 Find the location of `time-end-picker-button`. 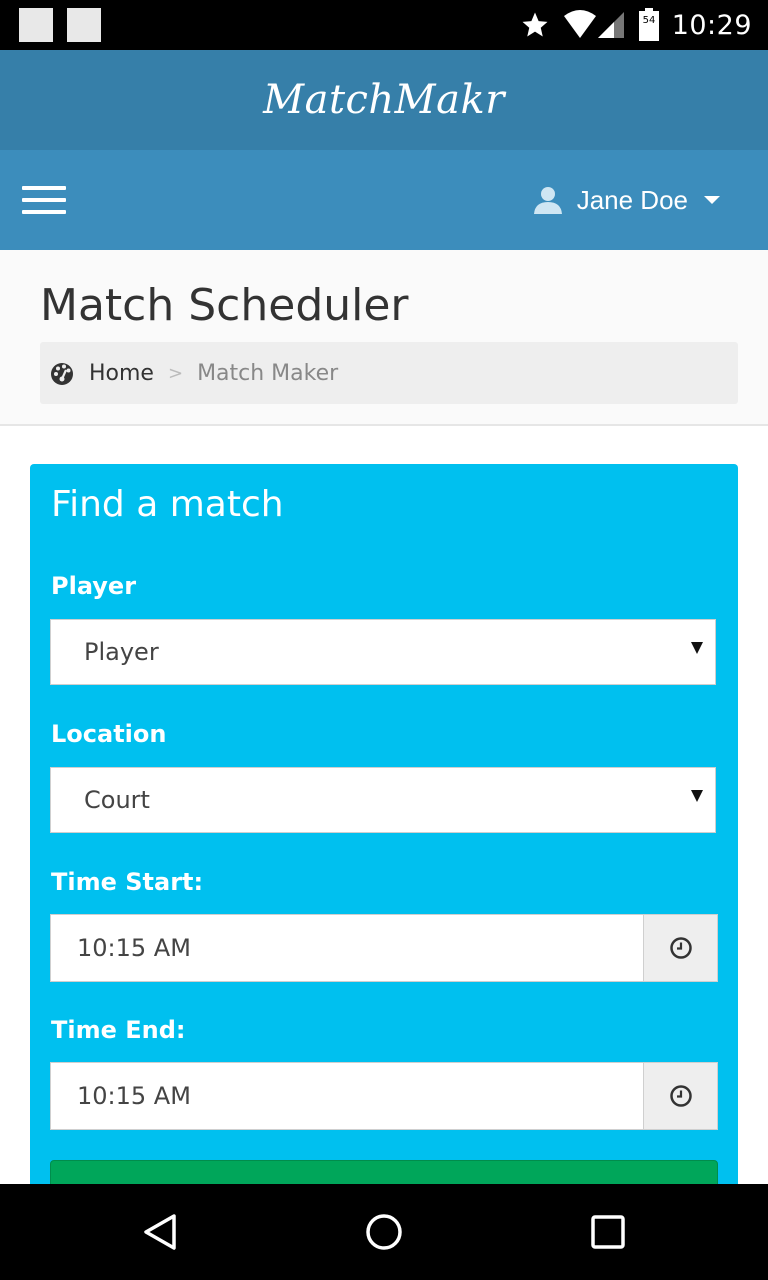

time-end-picker-button is located at coordinates (680, 1096).